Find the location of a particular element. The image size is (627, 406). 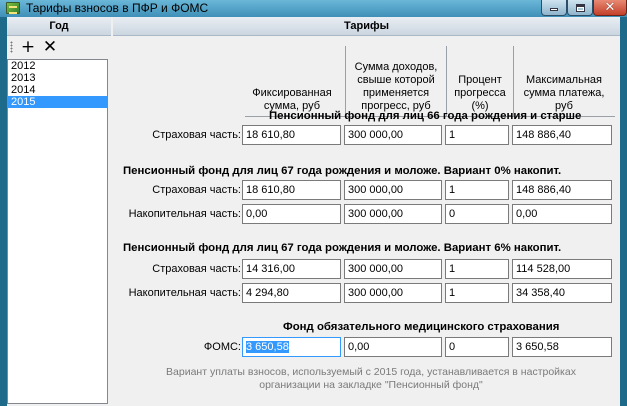

pfr67-6-accum-threshold-field is located at coordinates (393, 293).